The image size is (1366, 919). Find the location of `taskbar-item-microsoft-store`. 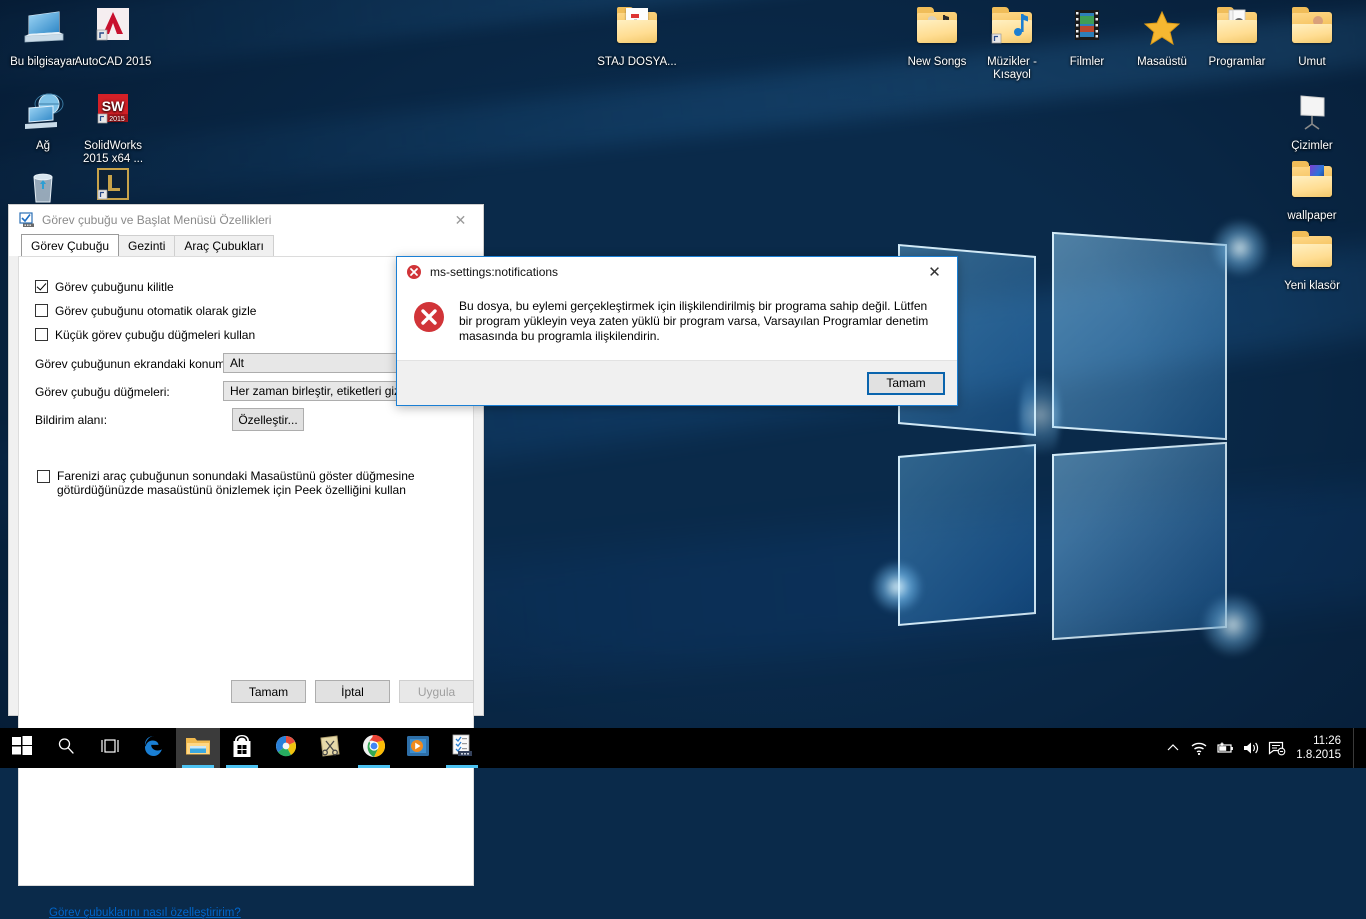

taskbar-item-microsoft-store is located at coordinates (242, 748).